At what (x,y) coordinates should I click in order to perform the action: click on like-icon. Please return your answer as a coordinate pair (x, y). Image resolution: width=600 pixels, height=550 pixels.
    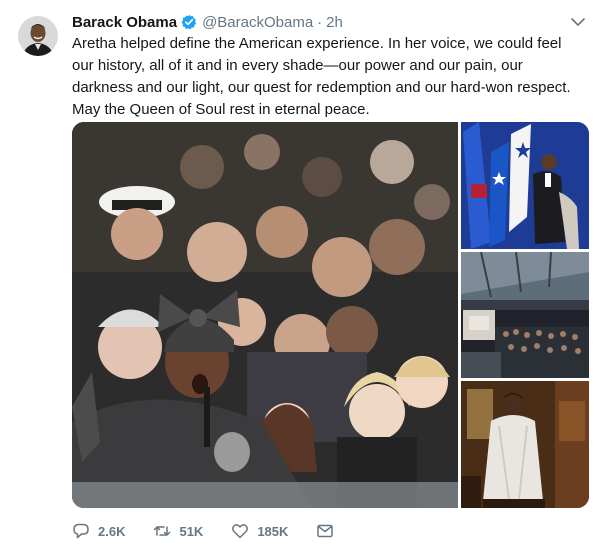
    Looking at the image, I should click on (240, 531).